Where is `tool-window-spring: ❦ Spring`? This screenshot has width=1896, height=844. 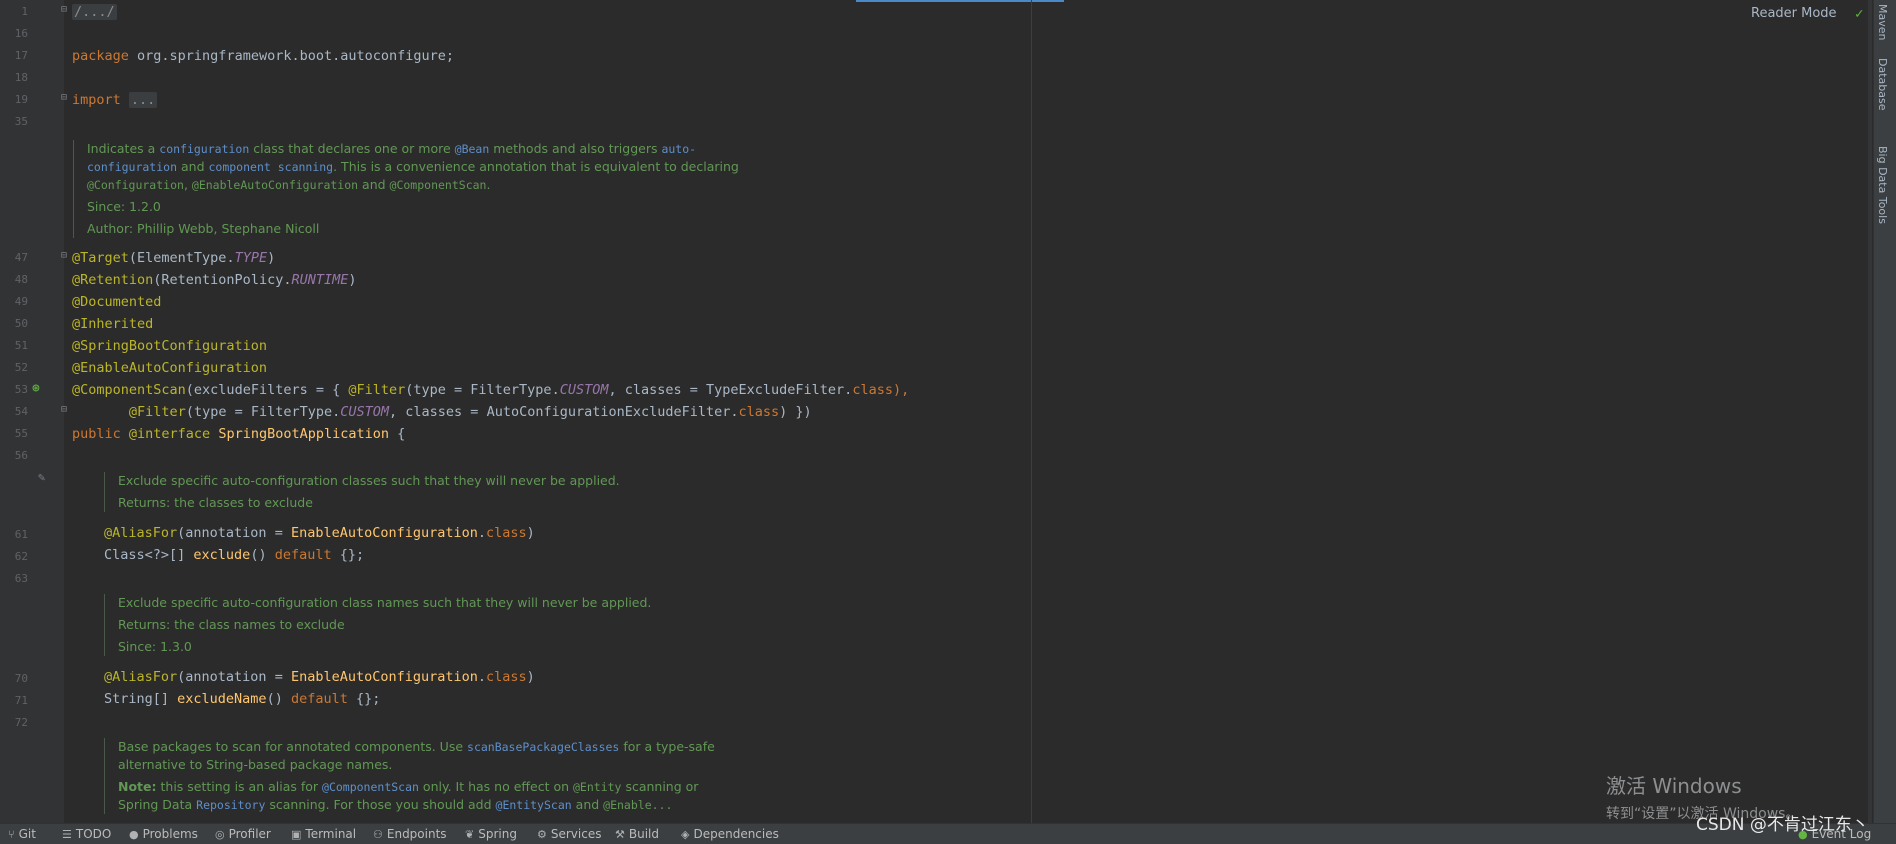 tool-window-spring: ❦ Spring is located at coordinates (491, 834).